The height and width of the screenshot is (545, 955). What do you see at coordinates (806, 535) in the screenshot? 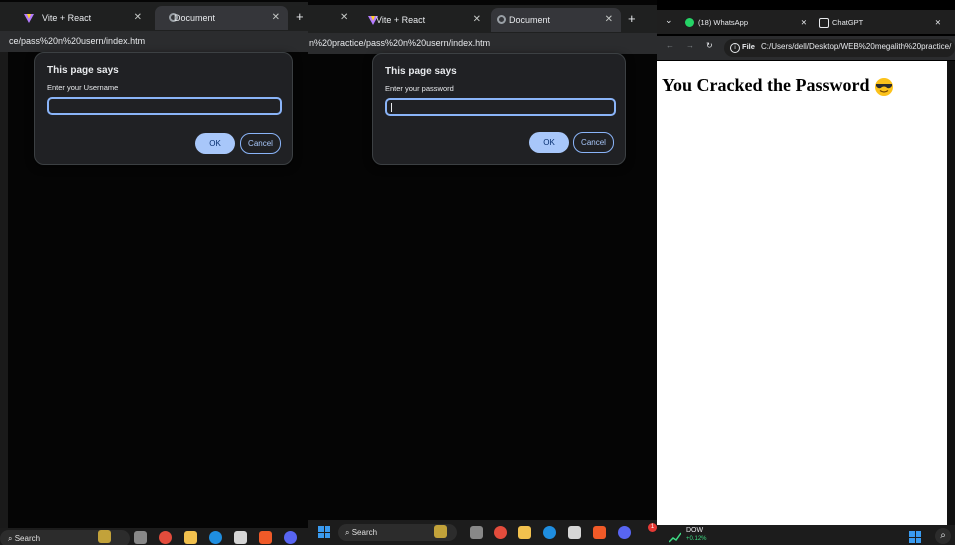
I see `taskbar: DOW +0.12% ⌕` at bounding box center [806, 535].